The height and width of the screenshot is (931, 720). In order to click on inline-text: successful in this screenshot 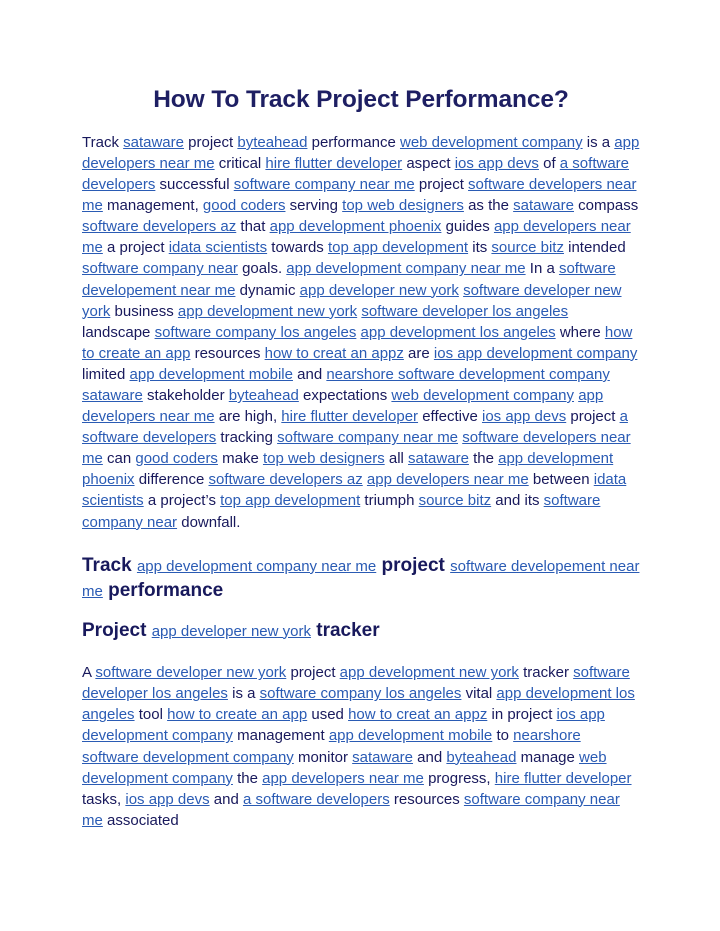, I will do `click(194, 185)`.